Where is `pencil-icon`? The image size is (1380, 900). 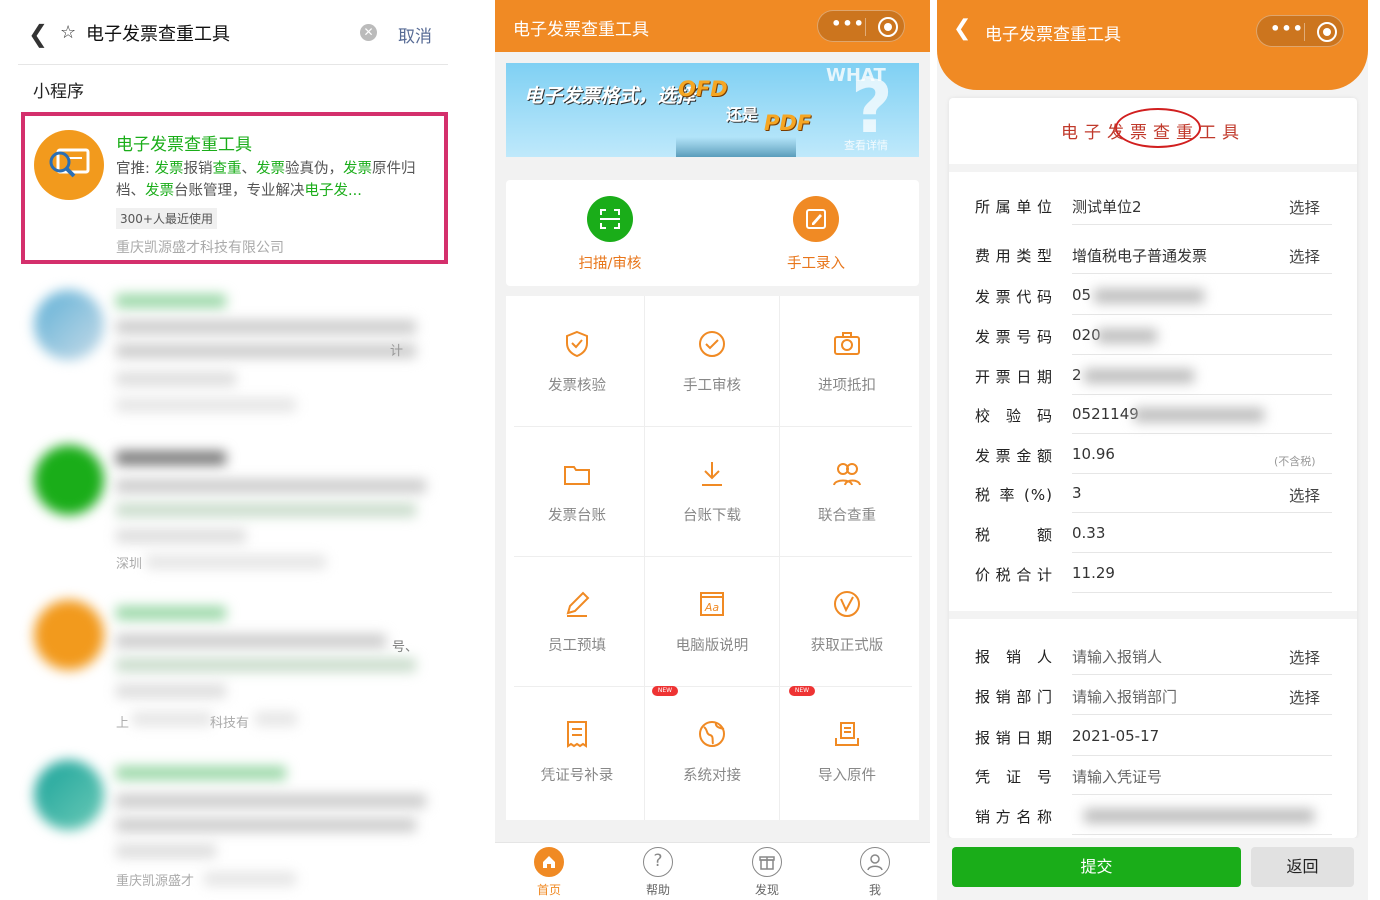
pencil-icon is located at coordinates (578, 604).